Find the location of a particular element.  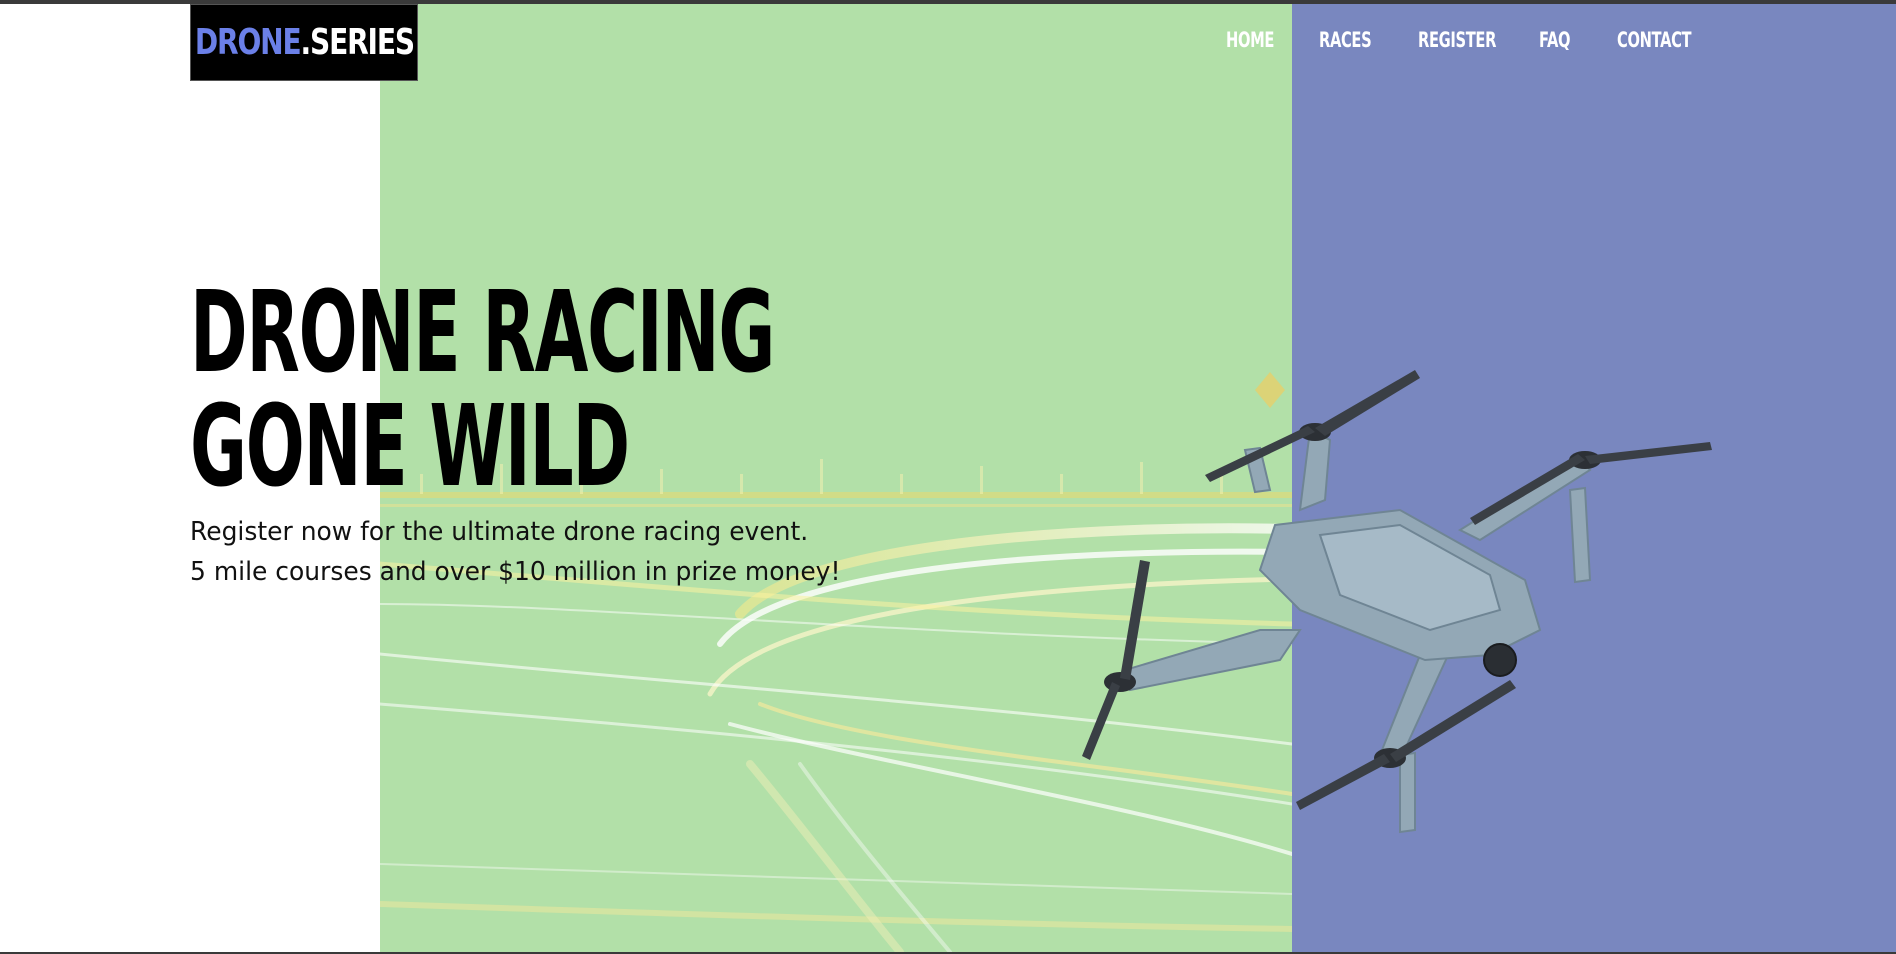

nav-races-label: RACES is located at coordinates (1345, 40).